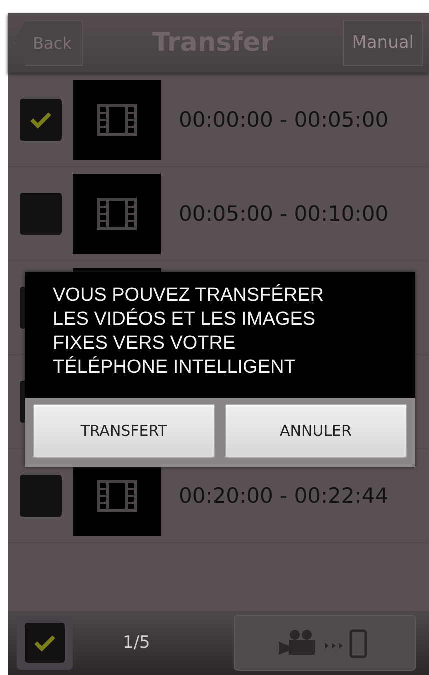  What do you see at coordinates (284, 496) in the screenshot?
I see `time-range: 00:20:00 - 00:22:44` at bounding box center [284, 496].